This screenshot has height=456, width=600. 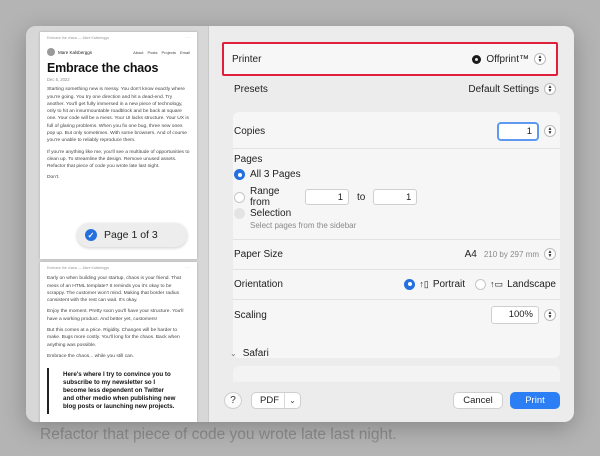 I want to click on copies-input: 1, so click(x=518, y=131).